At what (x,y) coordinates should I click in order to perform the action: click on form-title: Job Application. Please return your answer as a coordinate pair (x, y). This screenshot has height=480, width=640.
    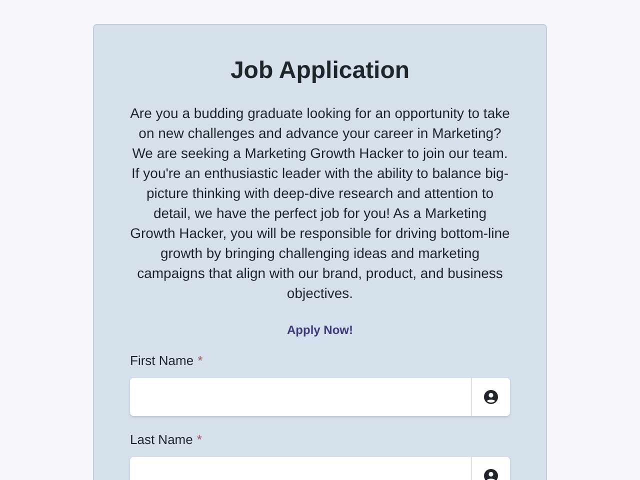
    Looking at the image, I should click on (320, 71).